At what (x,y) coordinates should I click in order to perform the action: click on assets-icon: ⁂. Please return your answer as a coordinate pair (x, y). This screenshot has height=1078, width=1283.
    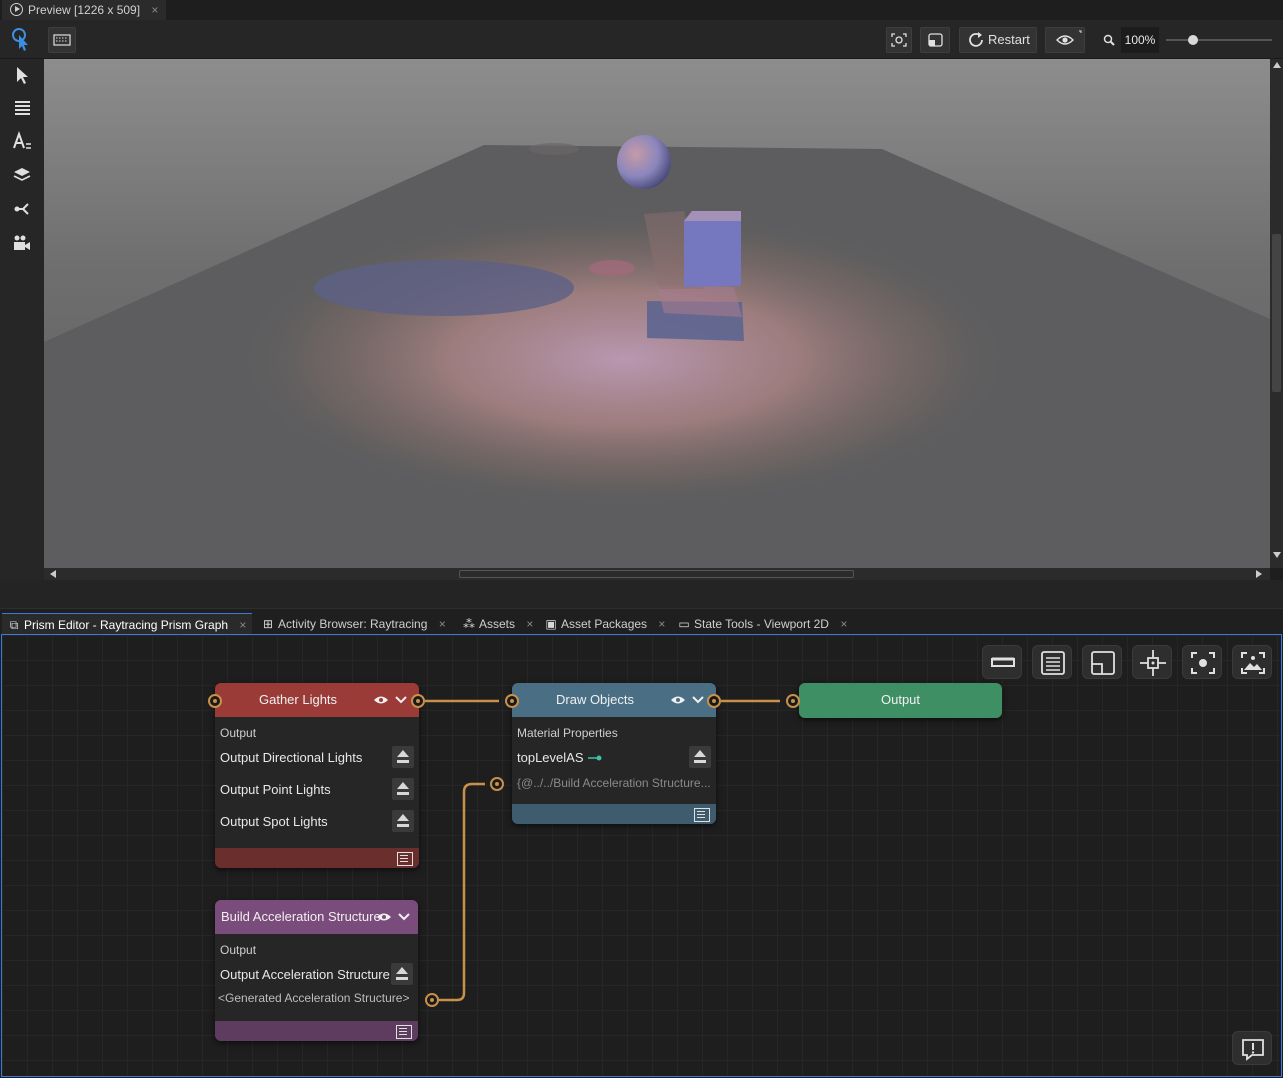
    Looking at the image, I should click on (469, 624).